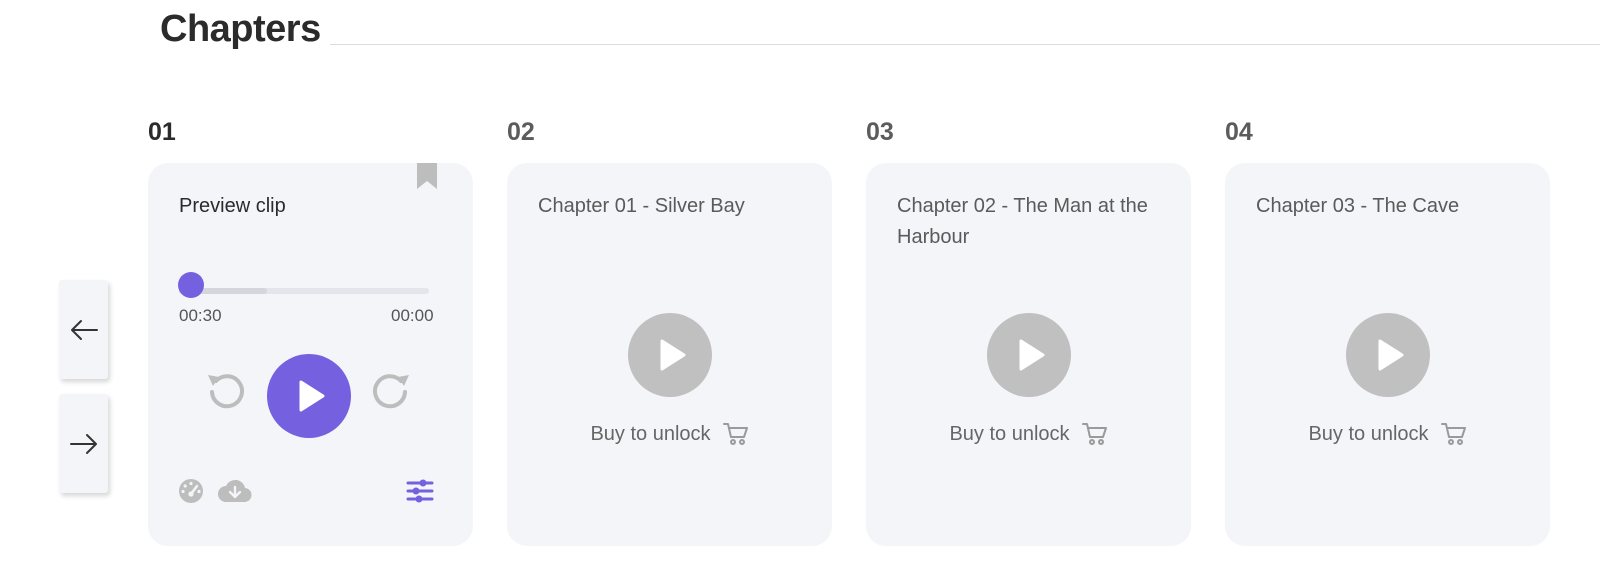 The width and height of the screenshot is (1600, 577). Describe the element at coordinates (427, 176) in the screenshot. I see `bookmark-icon` at that location.